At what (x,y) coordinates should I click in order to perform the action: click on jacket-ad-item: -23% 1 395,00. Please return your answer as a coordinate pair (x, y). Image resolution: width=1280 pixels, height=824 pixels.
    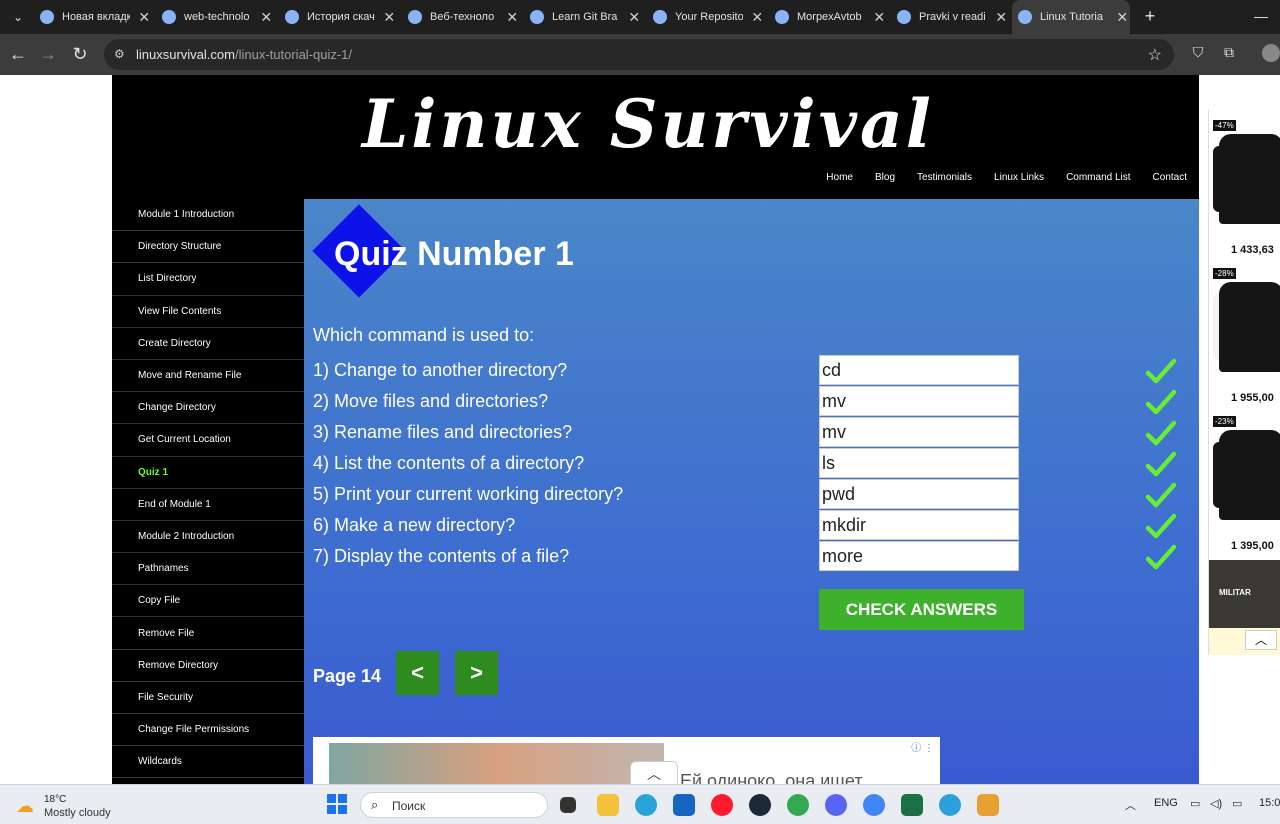
    Looking at the image, I should click on (1244, 486).